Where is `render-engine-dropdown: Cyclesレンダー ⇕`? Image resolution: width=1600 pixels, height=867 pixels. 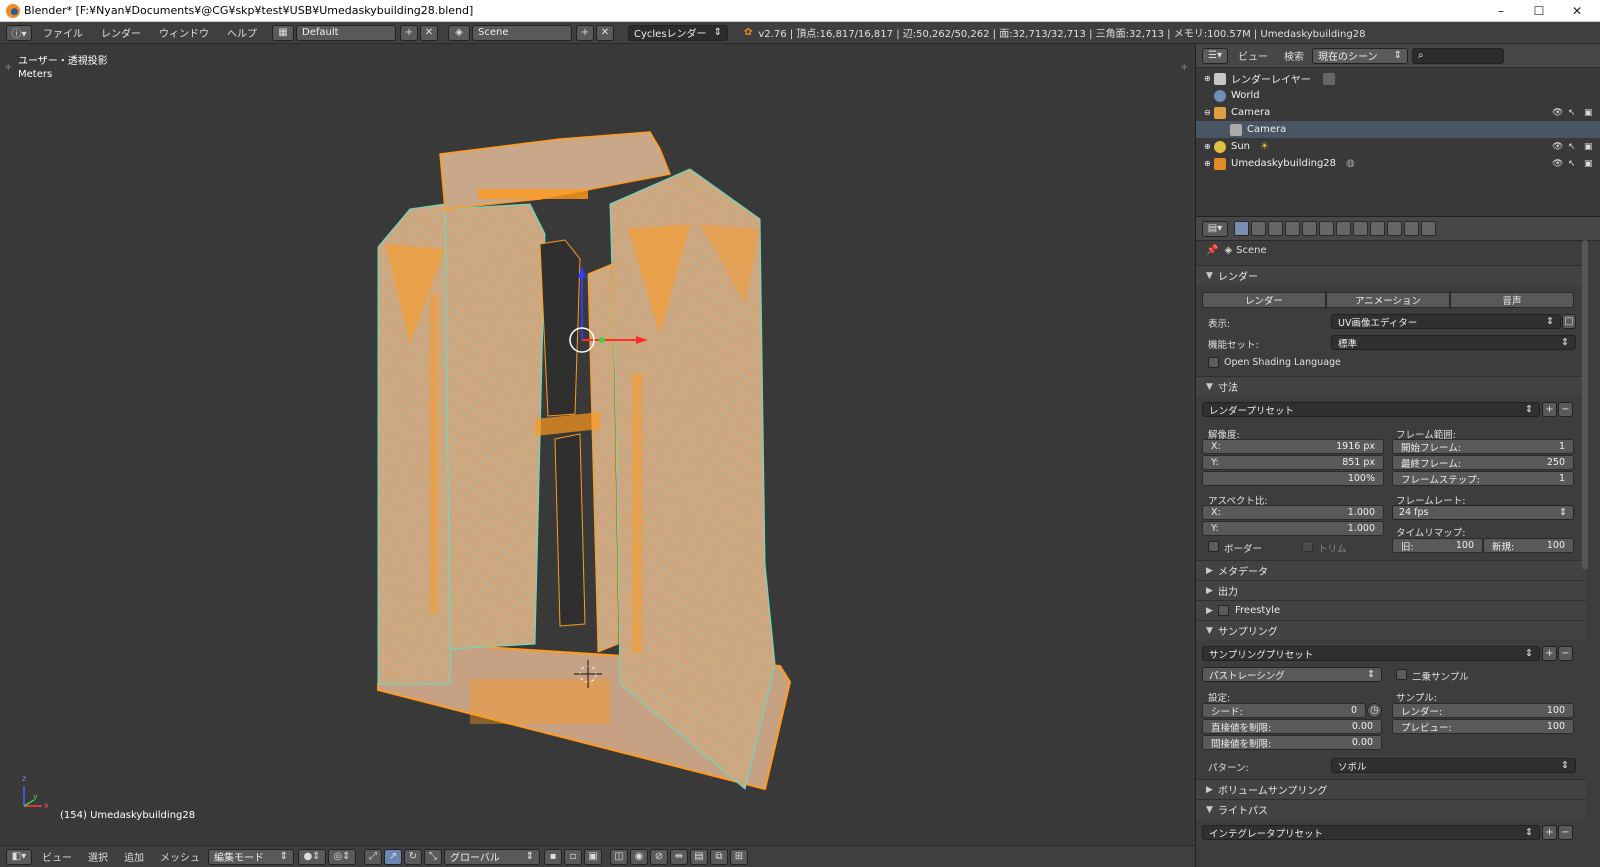
render-engine-dropdown: Cyclesレンダー ⇕ is located at coordinates (678, 32).